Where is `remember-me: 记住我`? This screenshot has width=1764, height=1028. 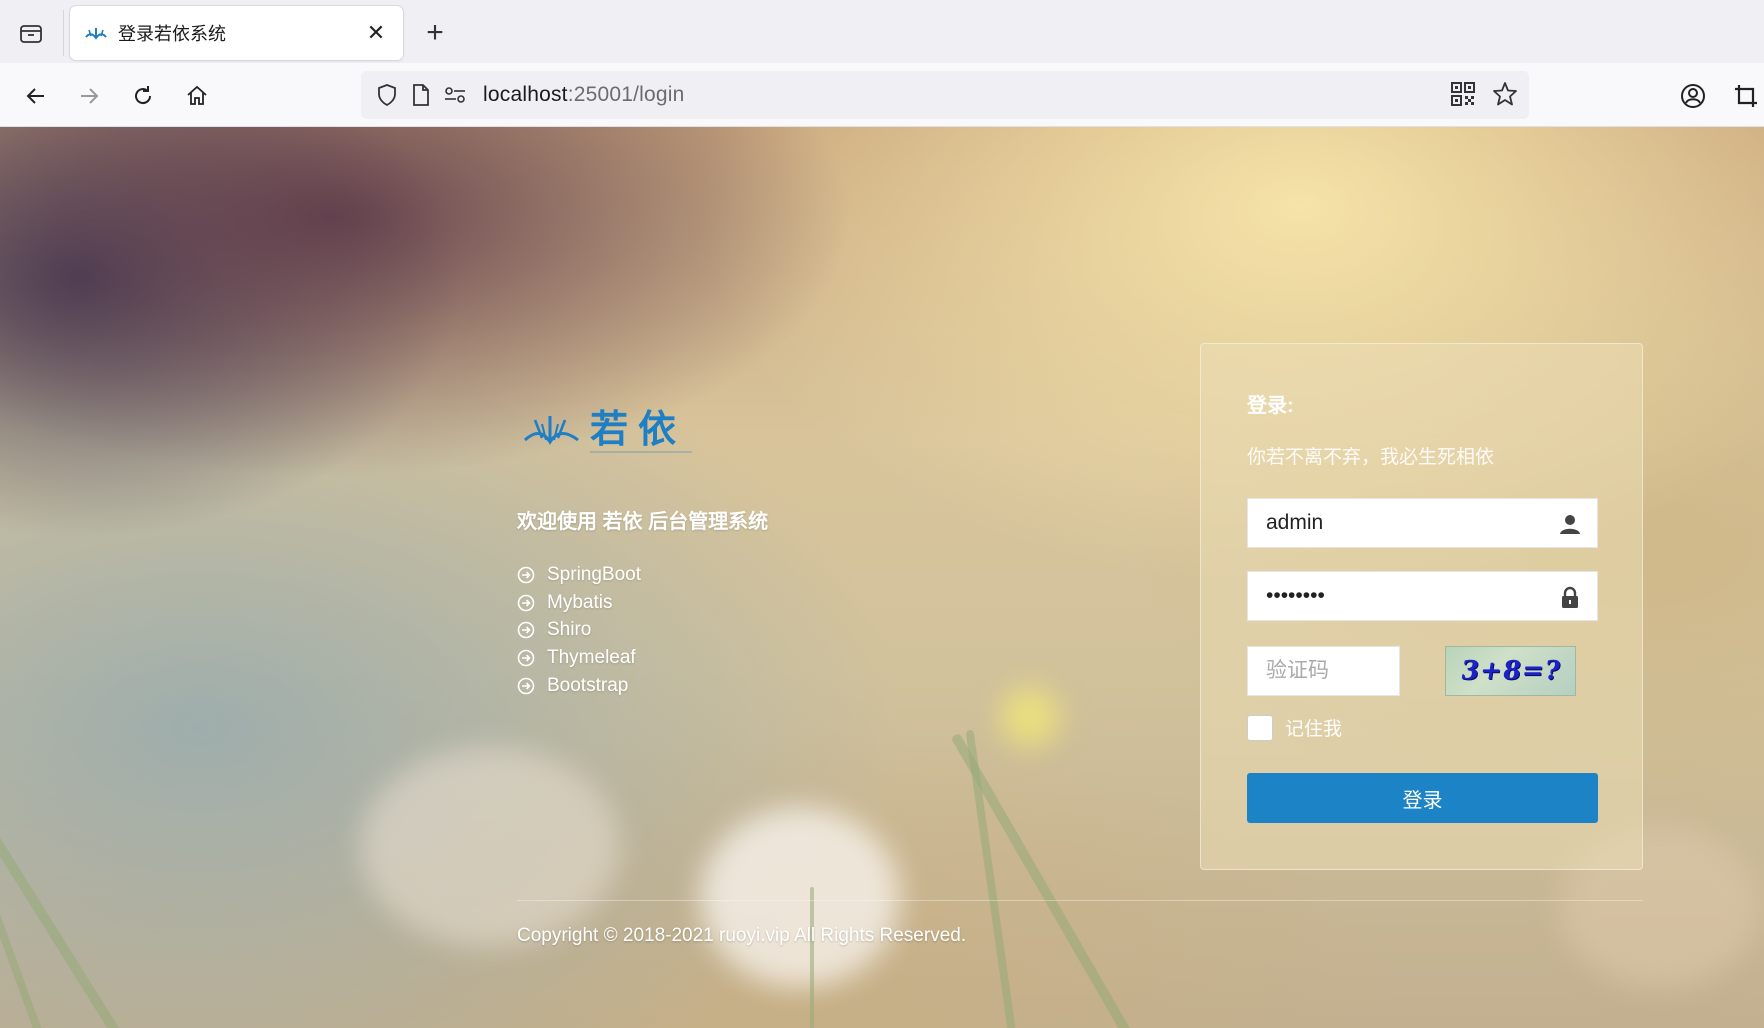
remember-me: 记住我 is located at coordinates (1294, 727).